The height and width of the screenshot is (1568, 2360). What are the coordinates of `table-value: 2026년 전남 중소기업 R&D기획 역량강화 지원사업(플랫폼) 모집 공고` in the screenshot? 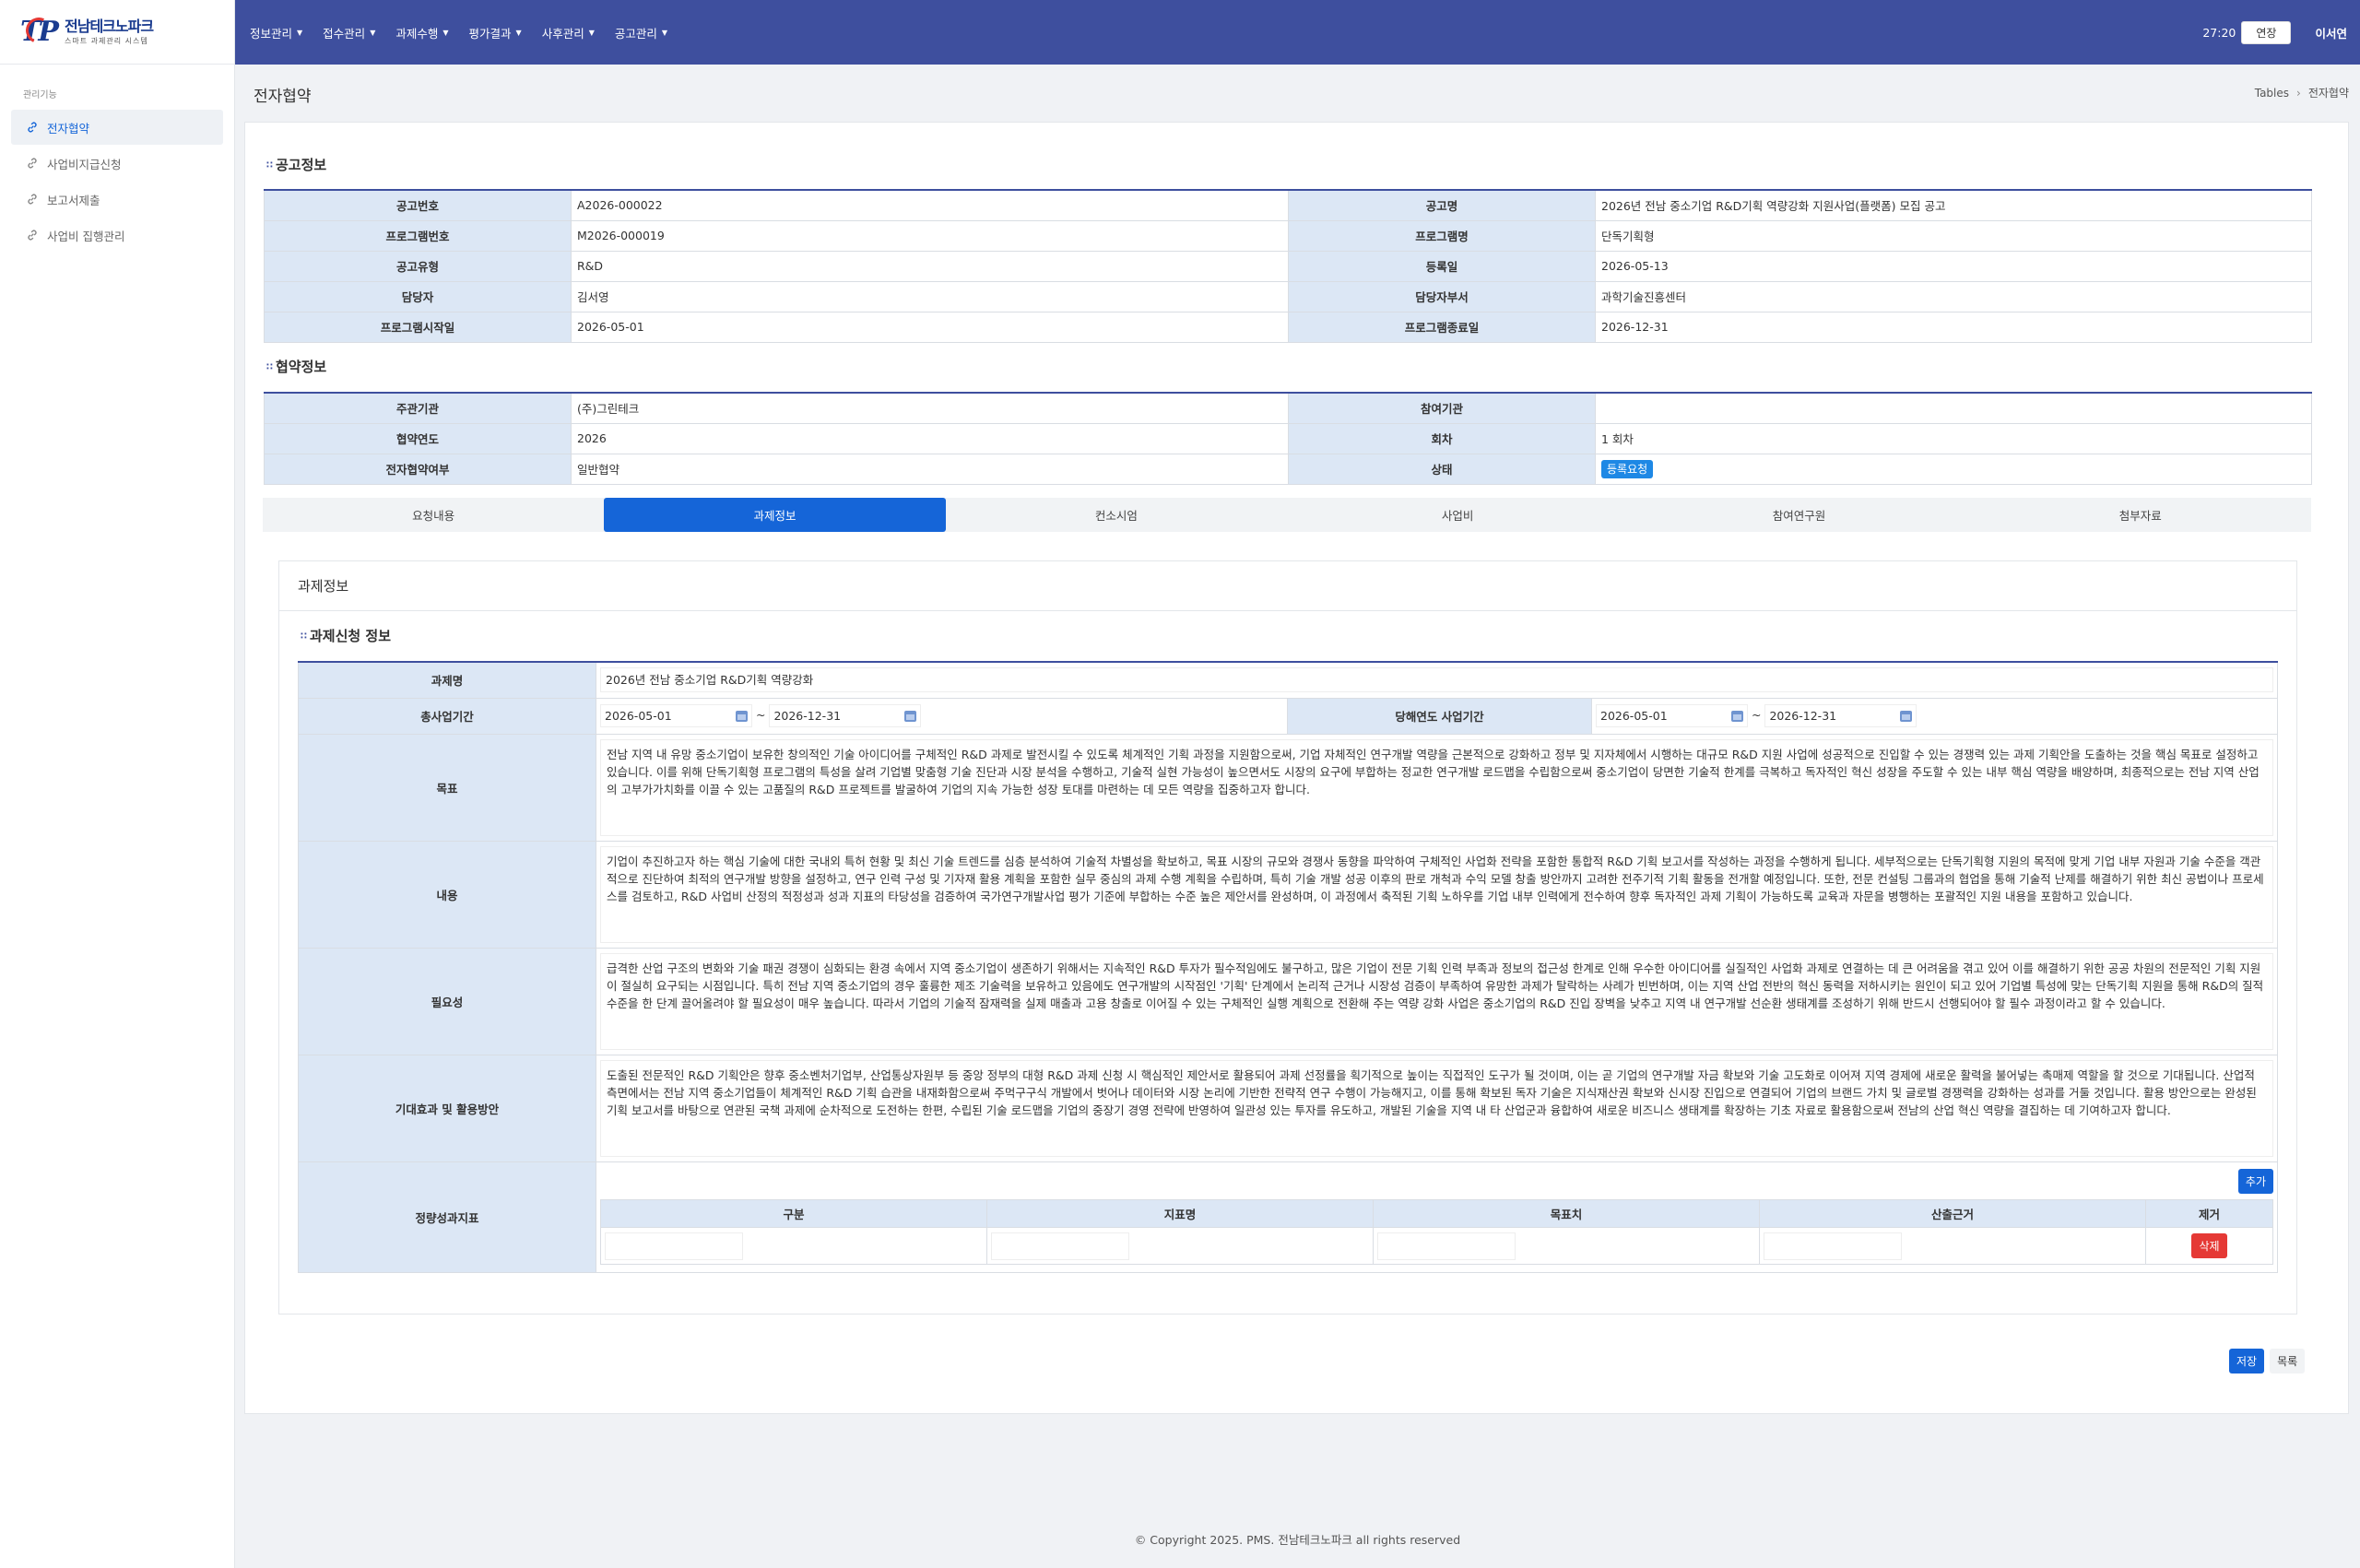 It's located at (1953, 205).